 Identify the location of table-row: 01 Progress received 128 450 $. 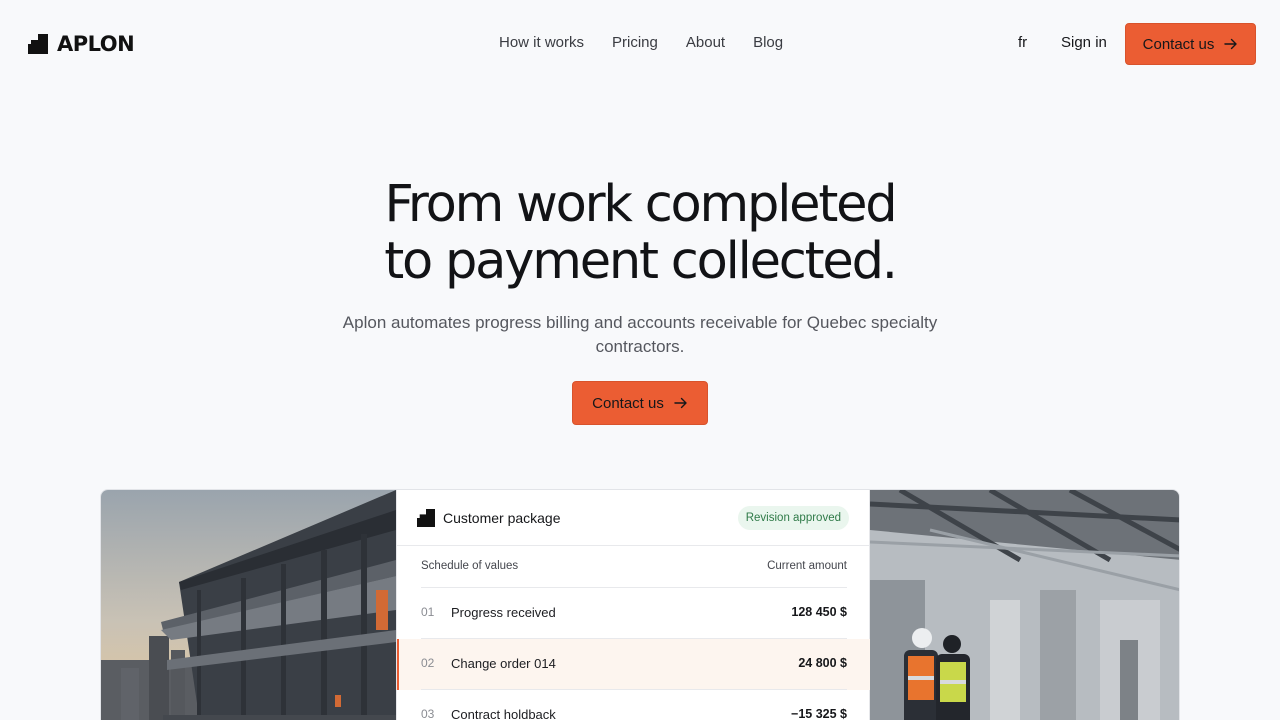
(634, 613).